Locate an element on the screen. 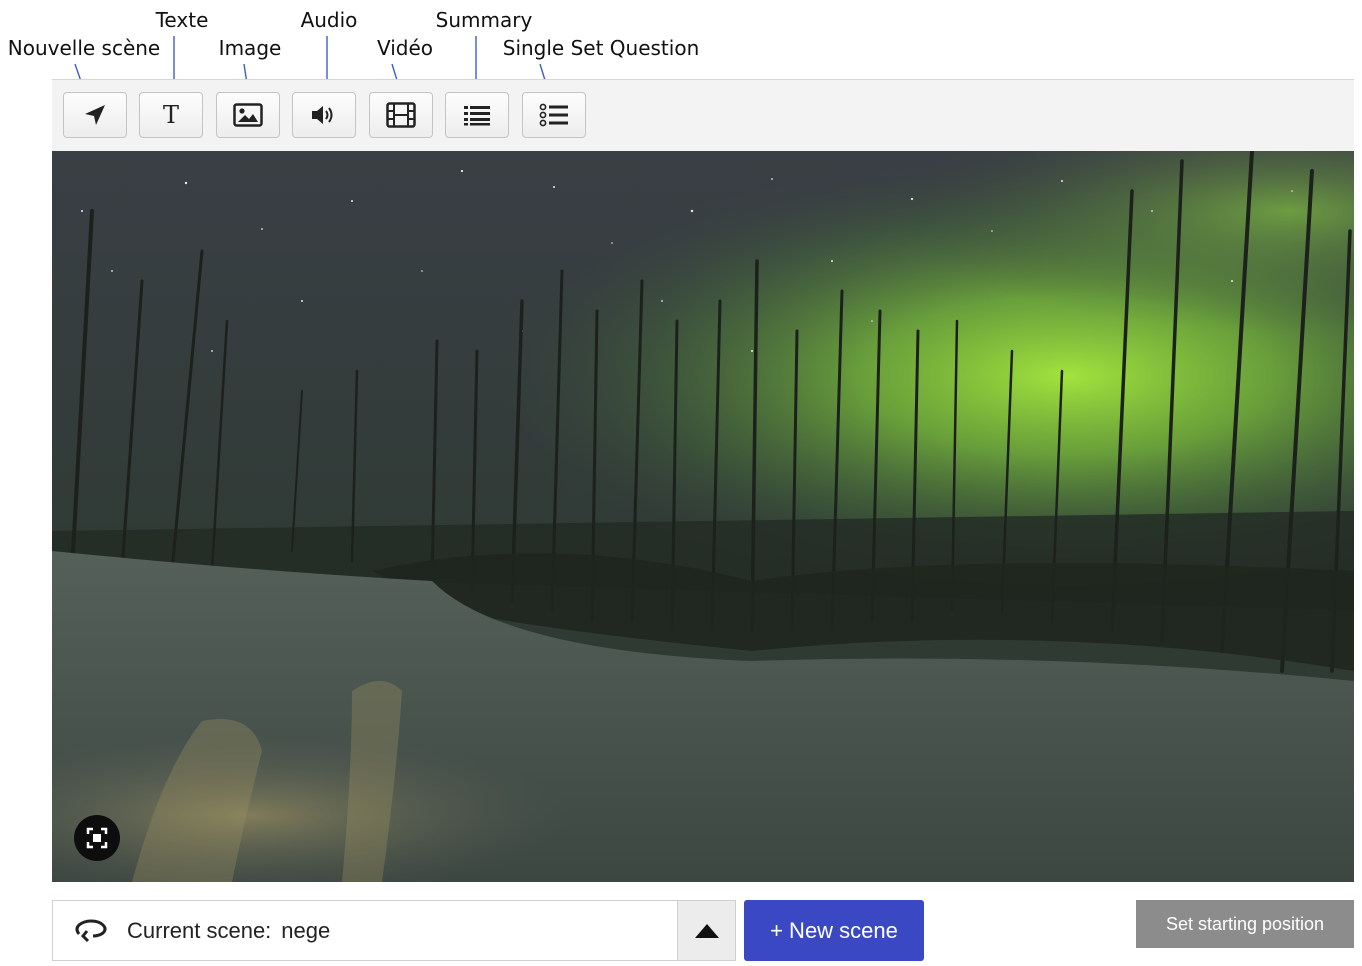 Image resolution: width=1362 pixels, height=966 pixels. image-tool-button is located at coordinates (248, 115).